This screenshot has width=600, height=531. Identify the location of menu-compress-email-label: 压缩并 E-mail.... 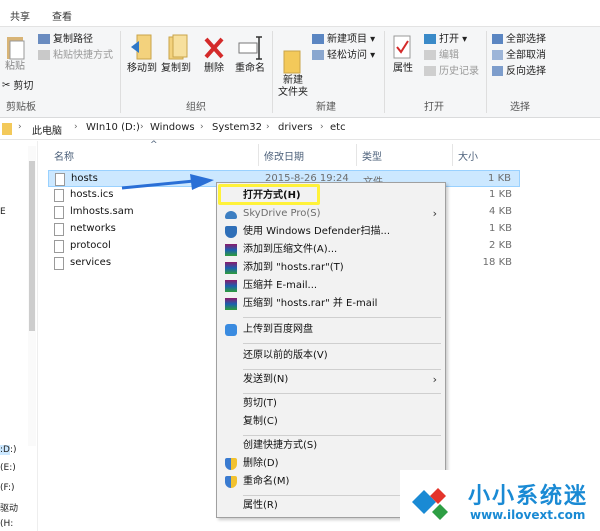
(280, 285).